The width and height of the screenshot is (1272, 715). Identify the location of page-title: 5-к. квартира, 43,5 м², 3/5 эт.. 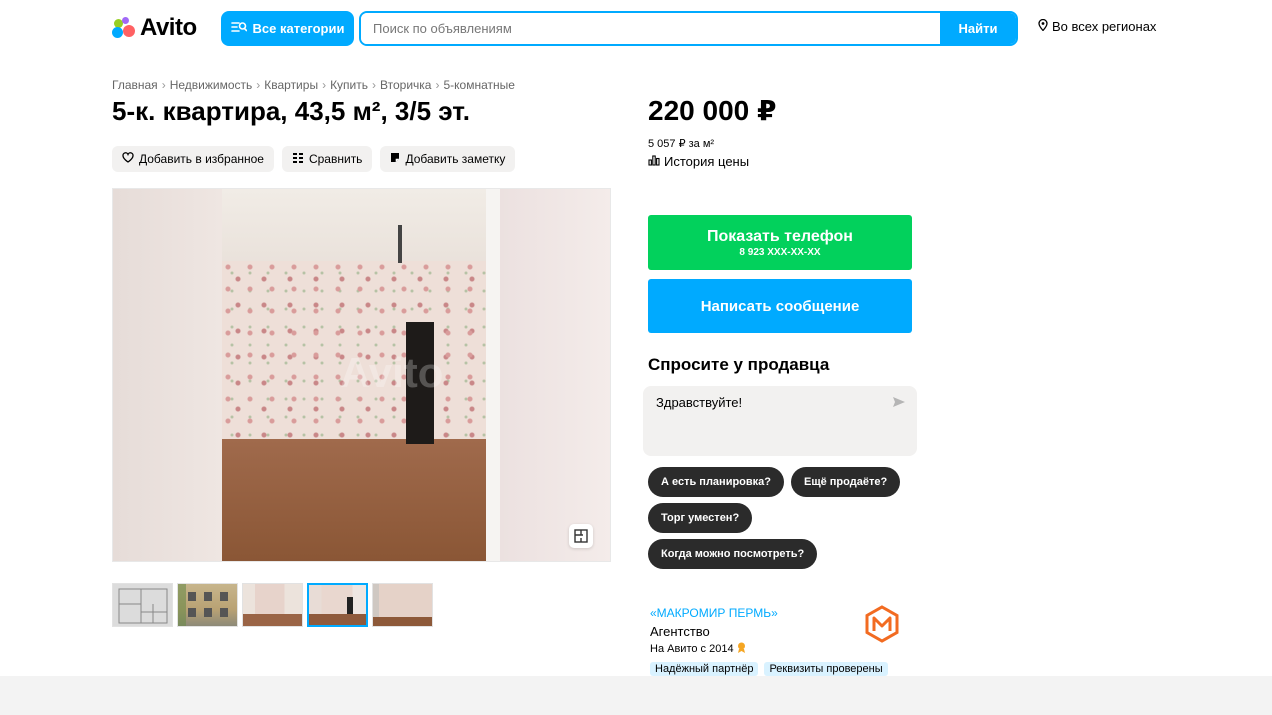
(291, 111).